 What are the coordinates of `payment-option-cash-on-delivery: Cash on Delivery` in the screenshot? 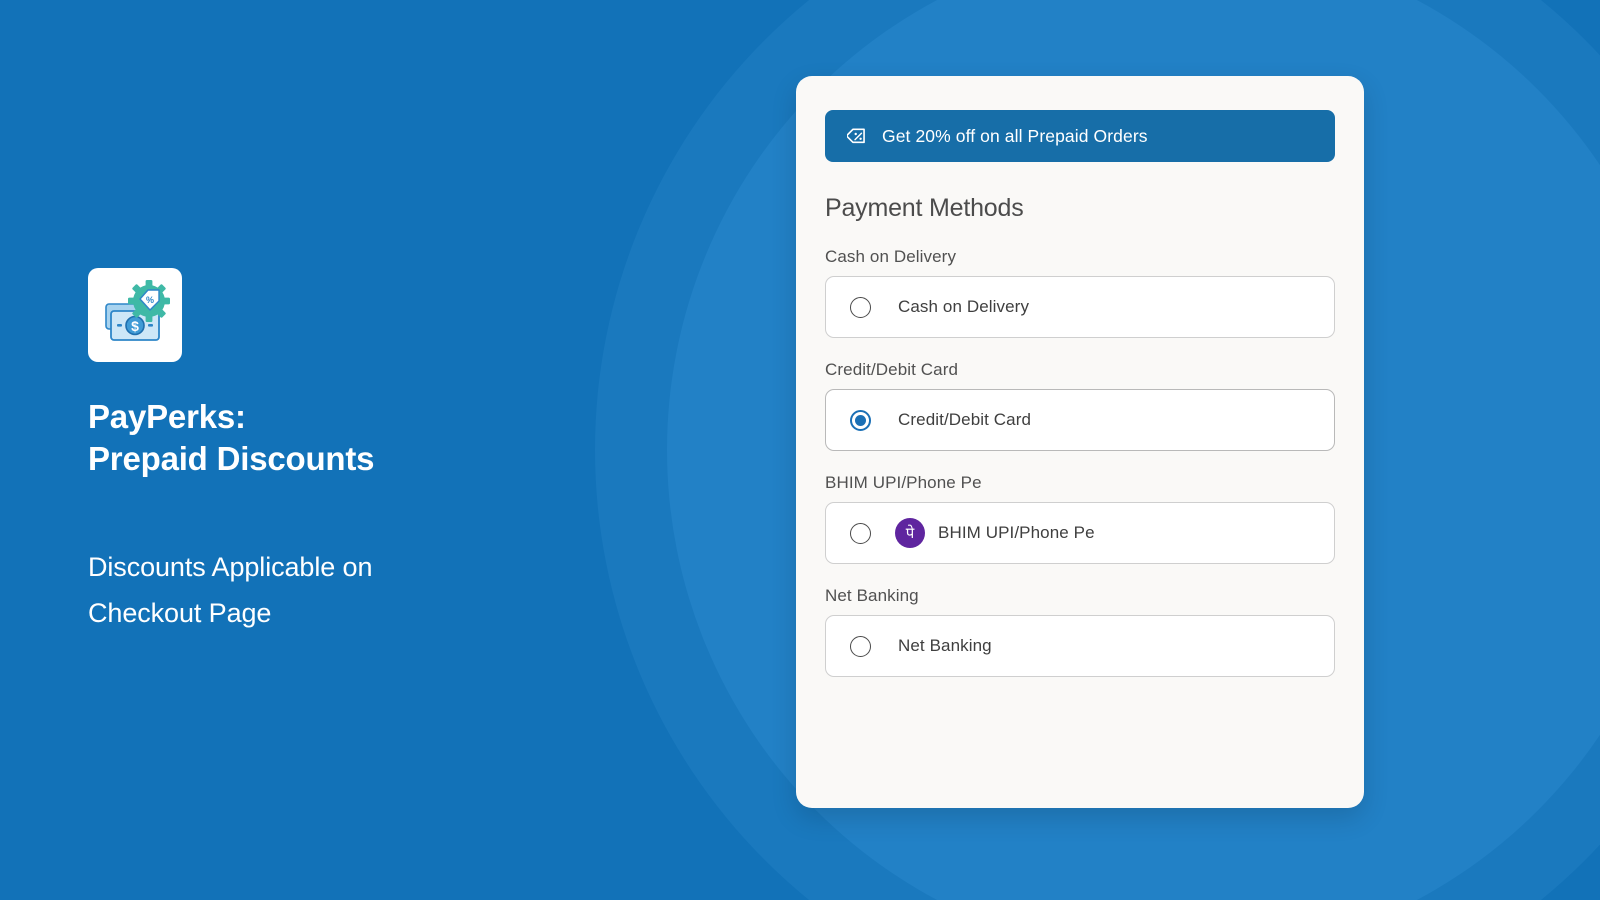 It's located at (1080, 307).